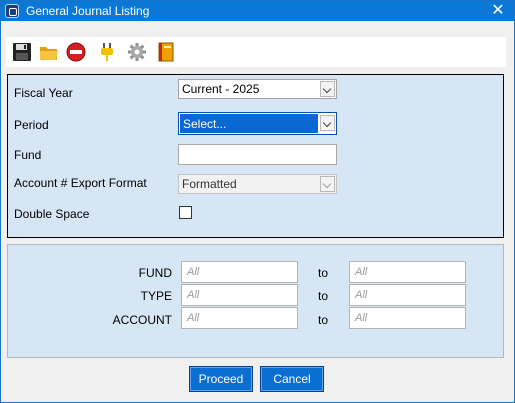  What do you see at coordinates (292, 379) in the screenshot?
I see `cancel-button: Cancel` at bounding box center [292, 379].